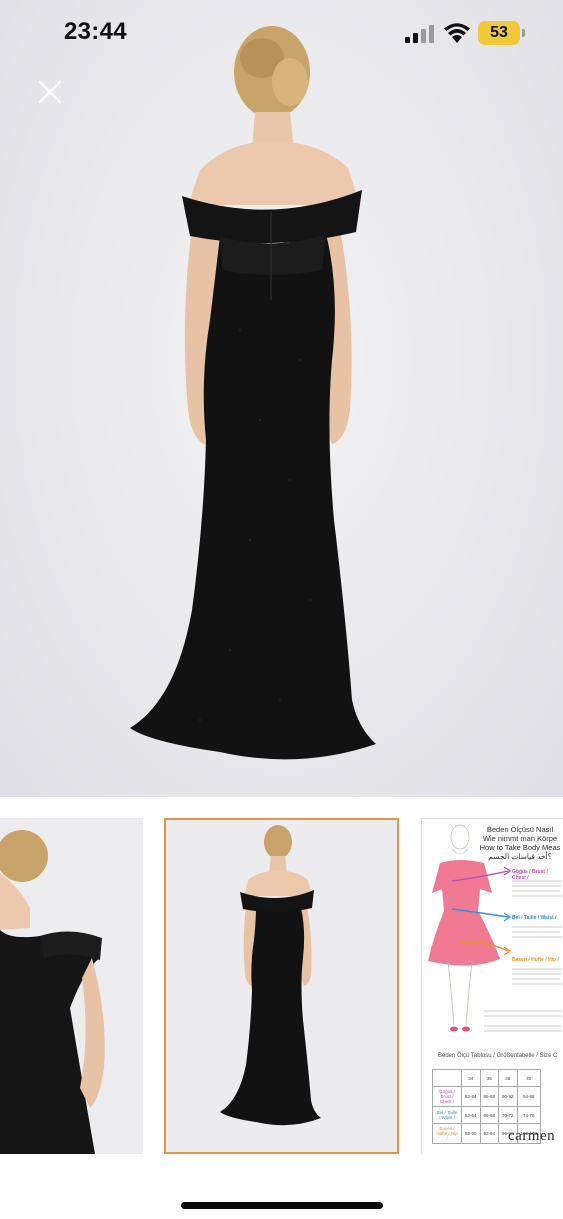 This screenshot has width=563, height=1219. Describe the element at coordinates (471, 1078) in the screenshot. I see `size-header: 34` at that location.